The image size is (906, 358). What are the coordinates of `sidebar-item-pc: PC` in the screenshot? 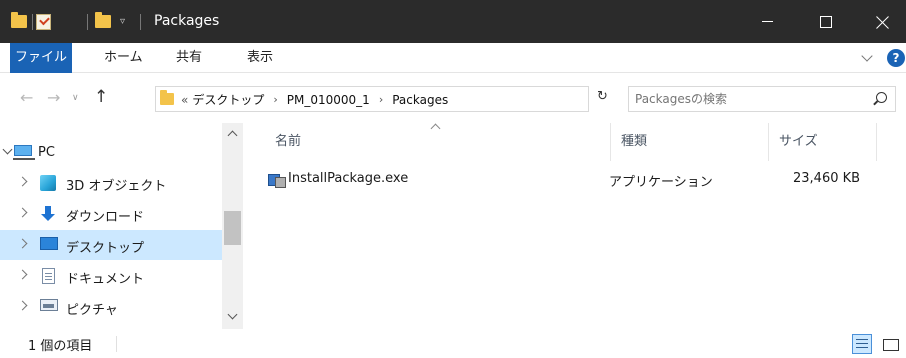 It's located at (111, 153).